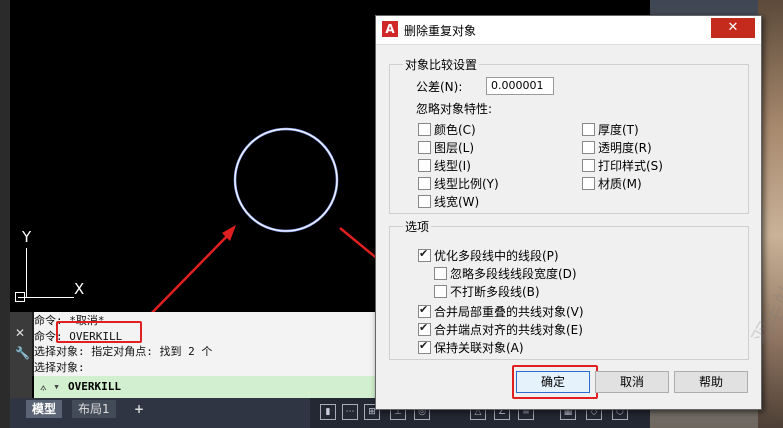 The width and height of the screenshot is (783, 428). Describe the element at coordinates (286, 180) in the screenshot. I see `circle-object` at that location.